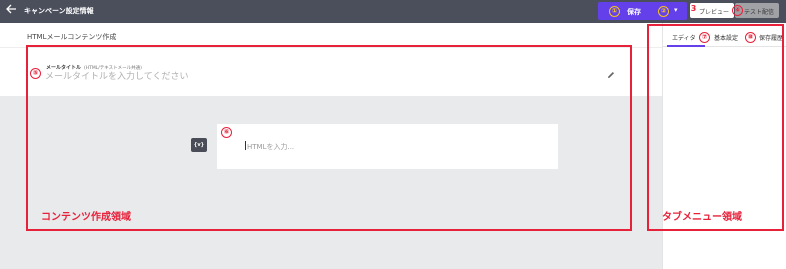 The image size is (786, 269). I want to click on test-send-button-label: テスト配信, so click(759, 12).